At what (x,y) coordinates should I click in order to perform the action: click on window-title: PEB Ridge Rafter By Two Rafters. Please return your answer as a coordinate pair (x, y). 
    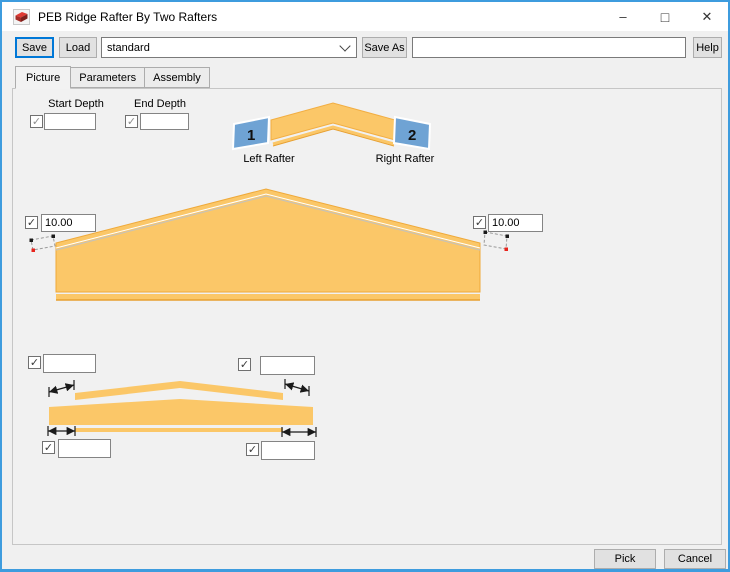
    Looking at the image, I should click on (128, 16).